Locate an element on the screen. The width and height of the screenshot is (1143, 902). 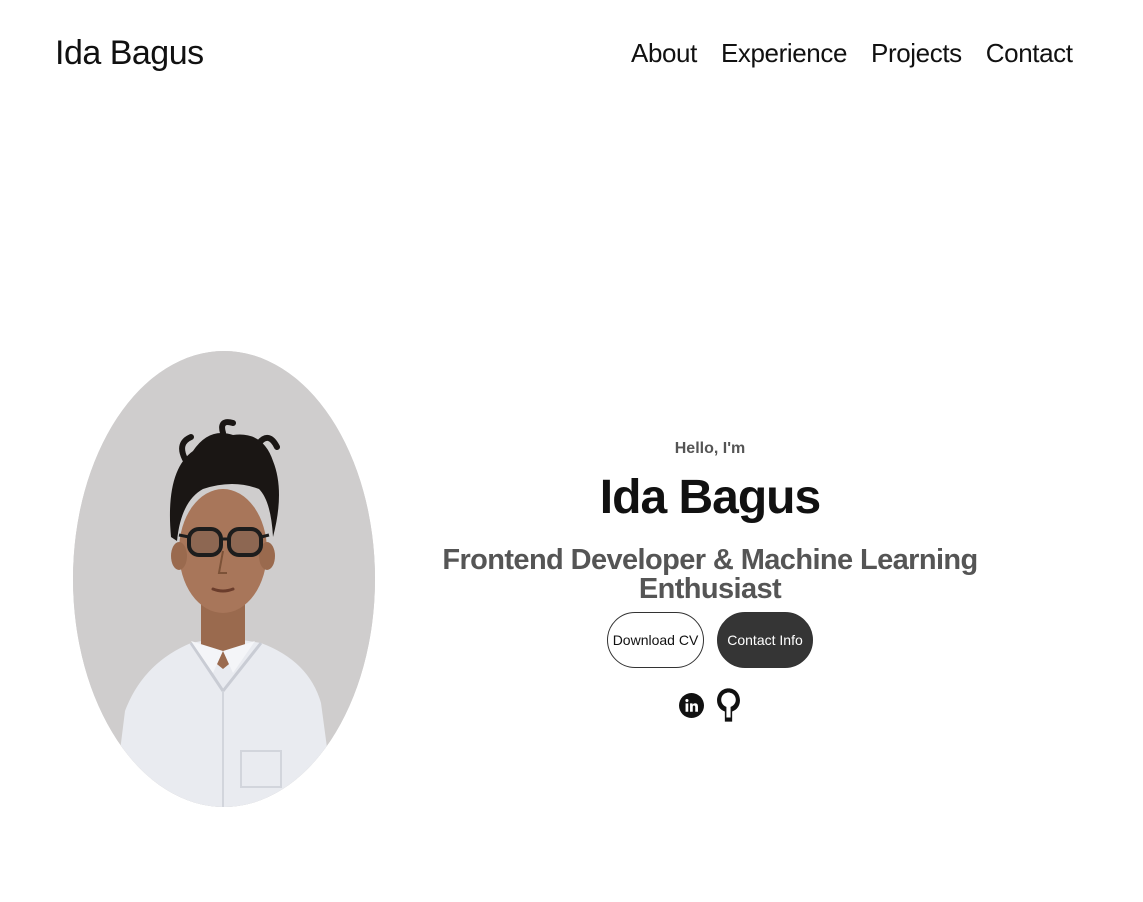
contact-info-button: Contact Info is located at coordinates (765, 640).